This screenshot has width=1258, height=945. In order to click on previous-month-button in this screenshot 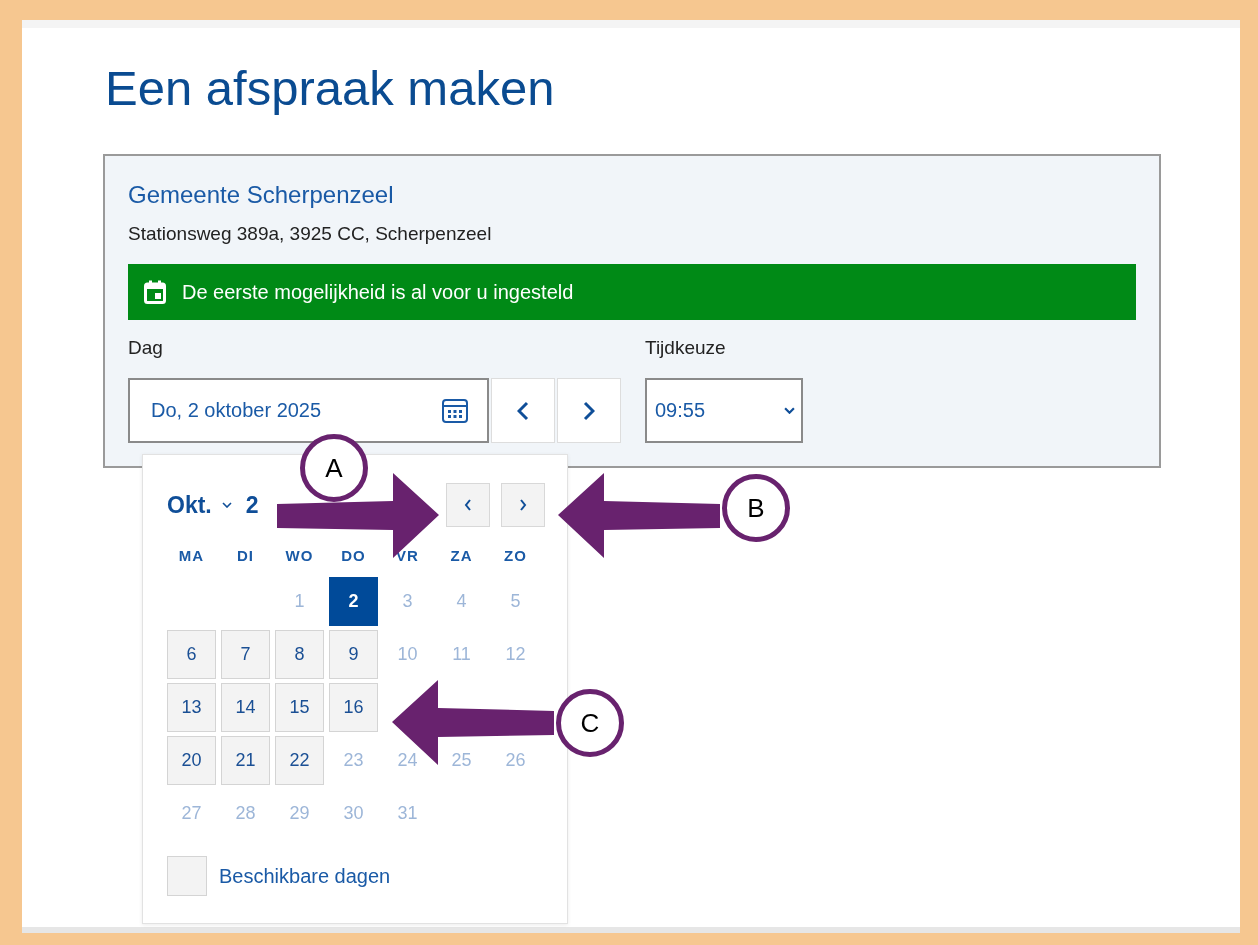, I will do `click(468, 505)`.